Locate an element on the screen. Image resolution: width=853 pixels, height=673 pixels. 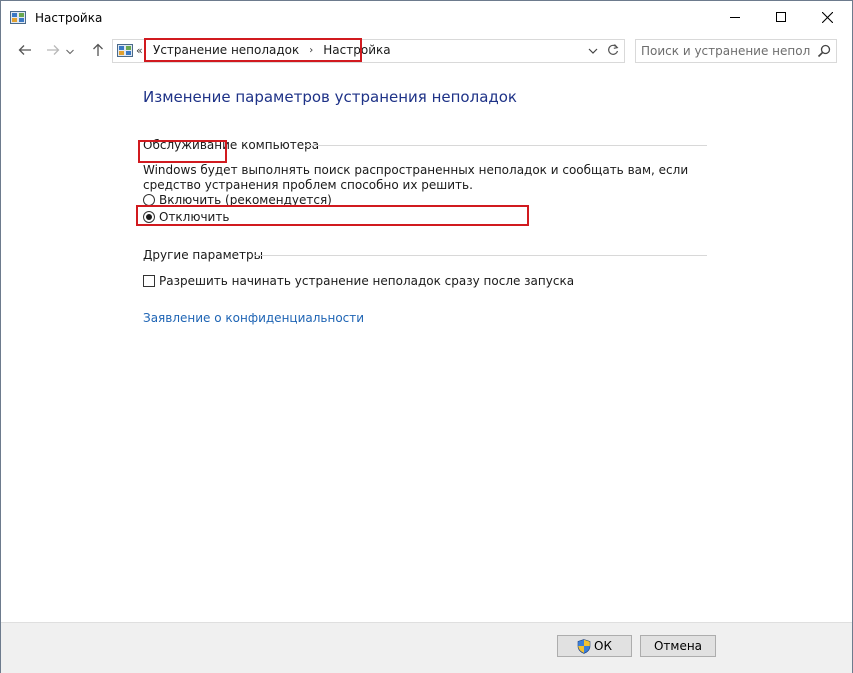
radio-disable is located at coordinates (149, 217).